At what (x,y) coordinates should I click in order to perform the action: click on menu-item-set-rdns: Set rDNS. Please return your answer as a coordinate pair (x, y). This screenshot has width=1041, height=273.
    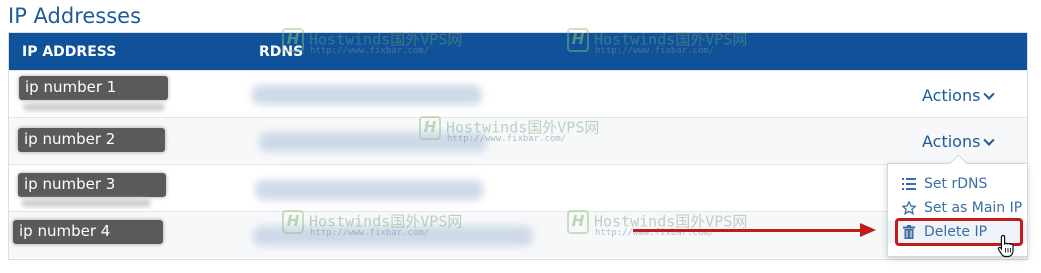
    Looking at the image, I should click on (957, 184).